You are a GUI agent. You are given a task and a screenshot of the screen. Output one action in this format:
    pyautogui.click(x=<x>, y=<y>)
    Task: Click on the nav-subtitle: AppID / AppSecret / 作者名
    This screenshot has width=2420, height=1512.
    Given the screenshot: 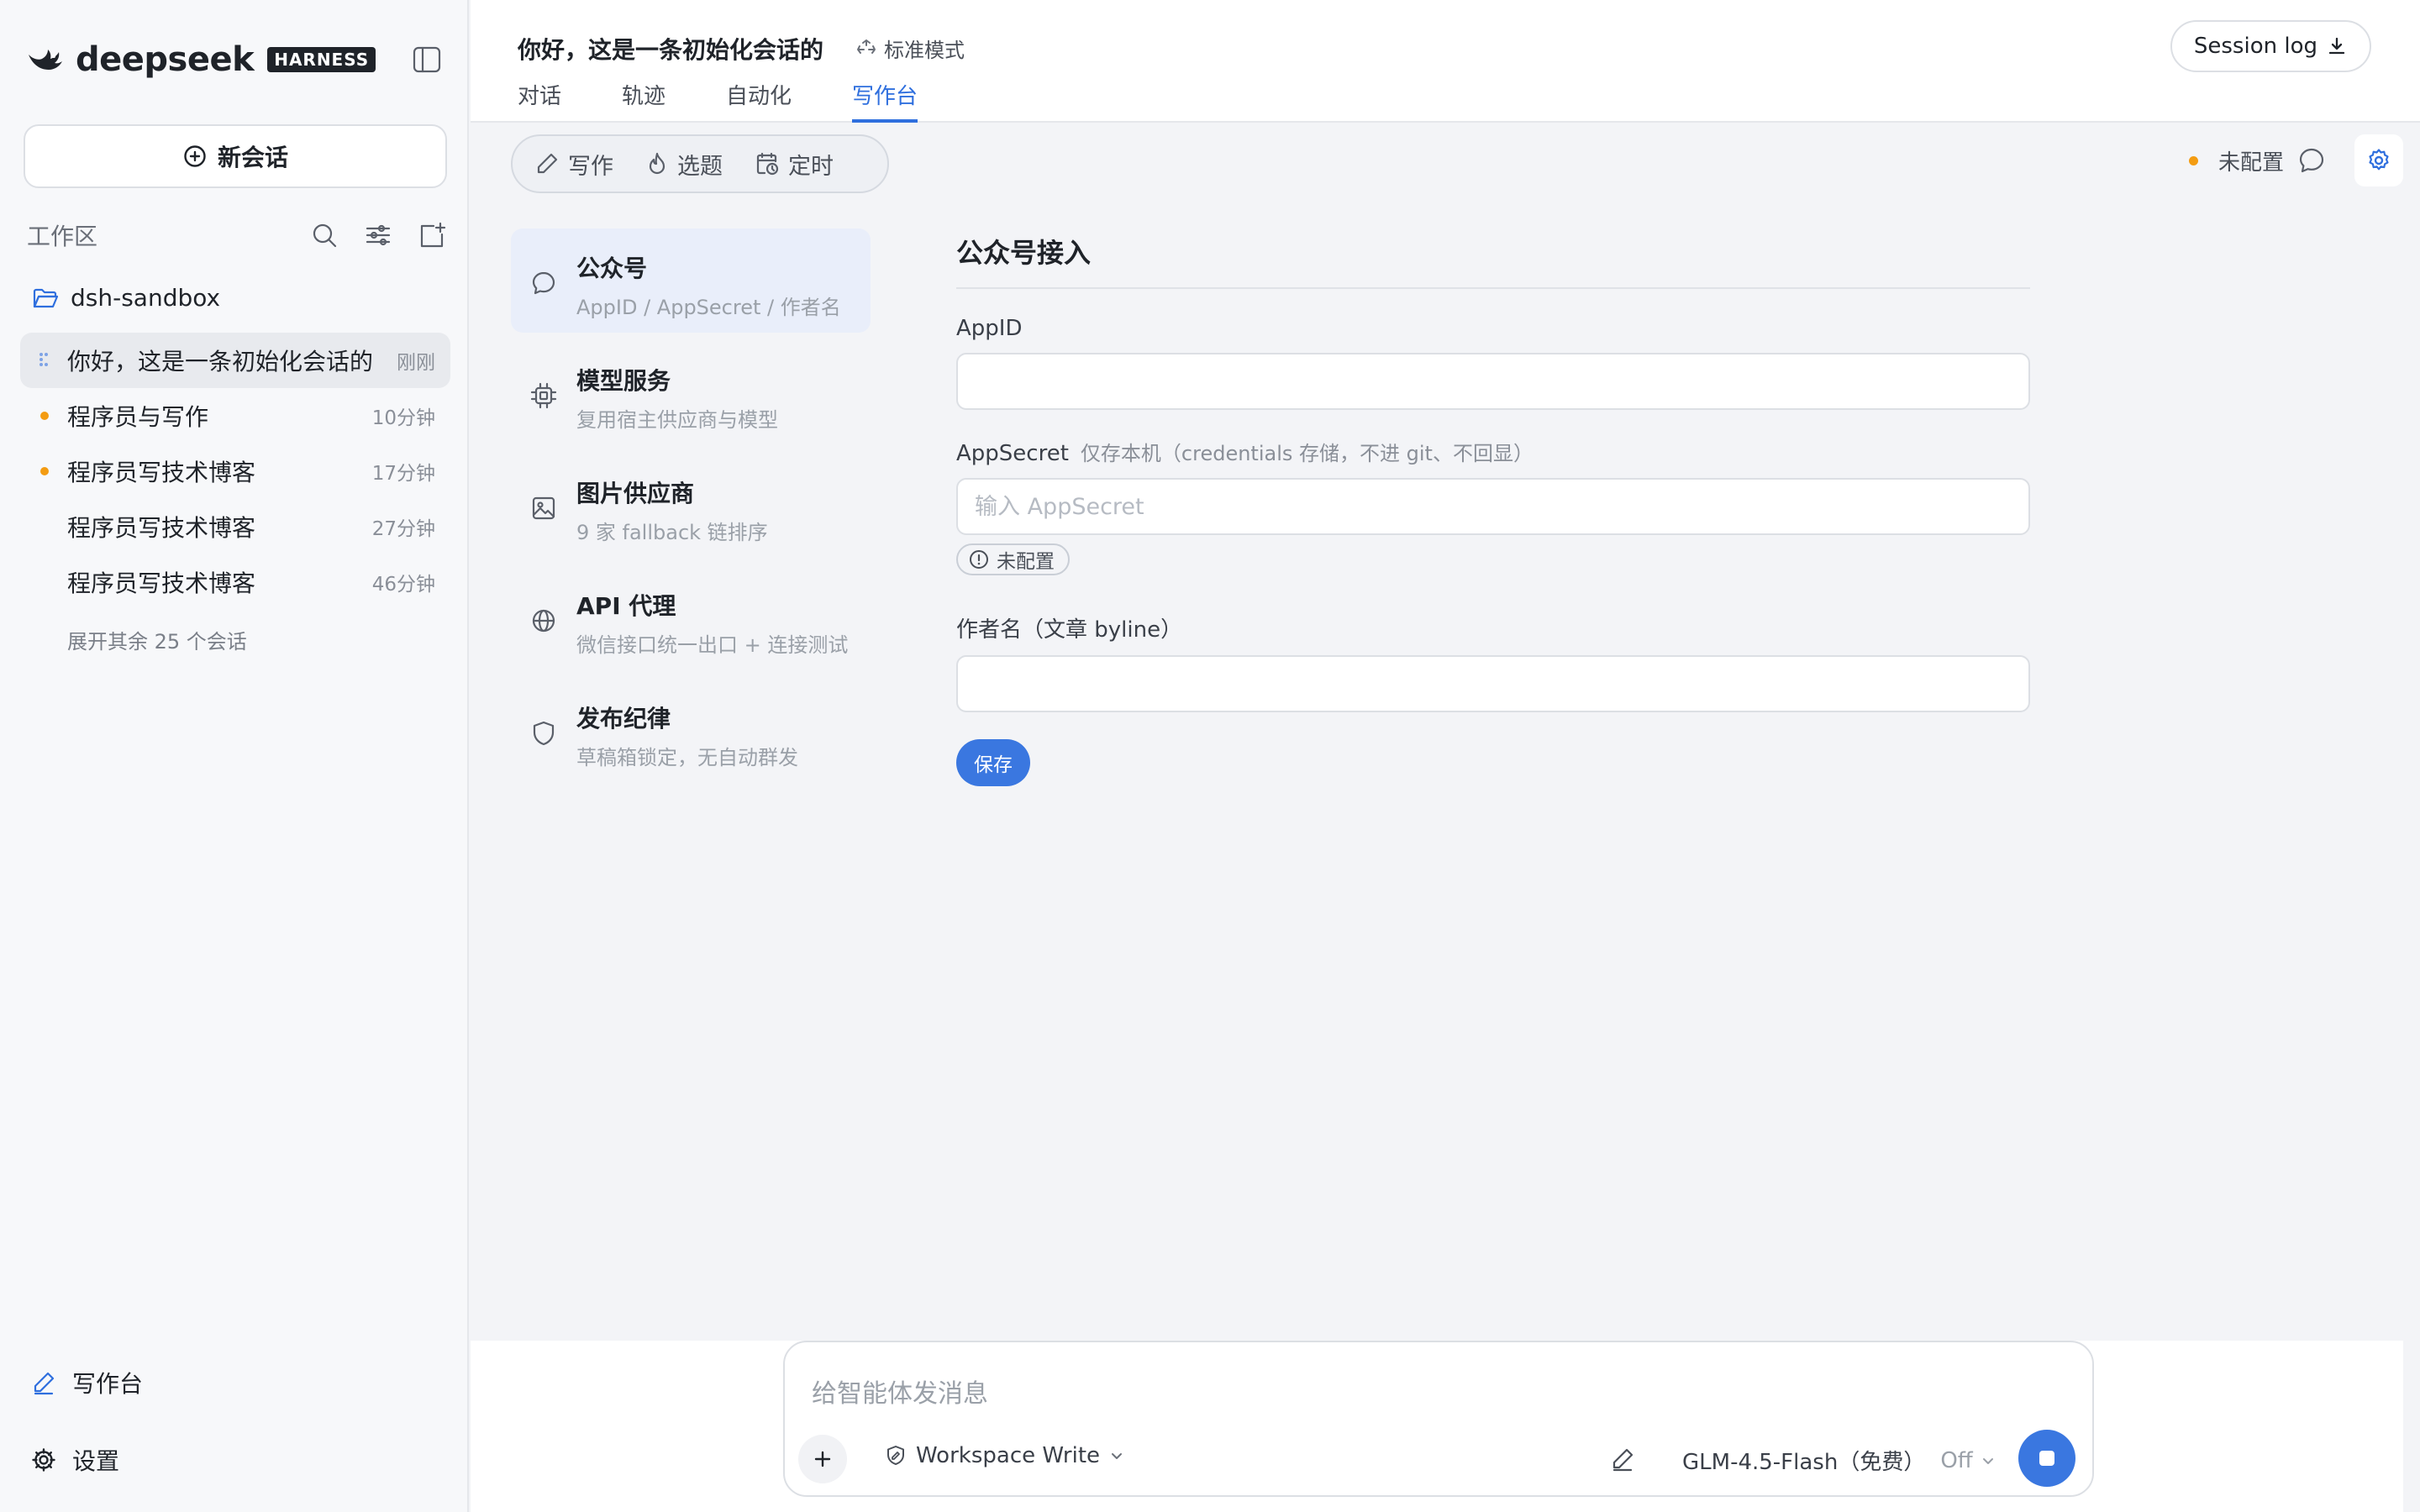 What is the action you would take?
    pyautogui.click(x=708, y=307)
    